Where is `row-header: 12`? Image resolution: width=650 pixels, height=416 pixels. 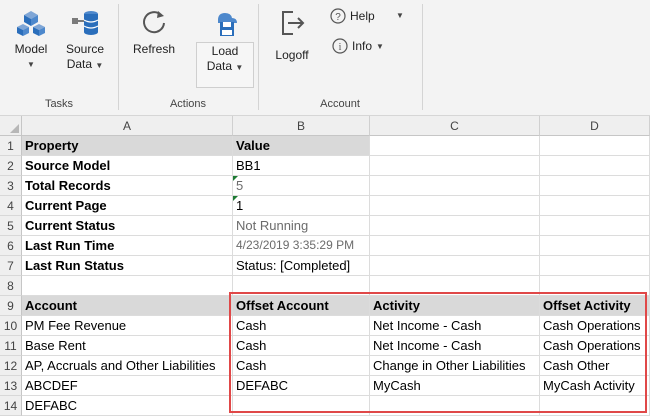 row-header: 12 is located at coordinates (11, 366).